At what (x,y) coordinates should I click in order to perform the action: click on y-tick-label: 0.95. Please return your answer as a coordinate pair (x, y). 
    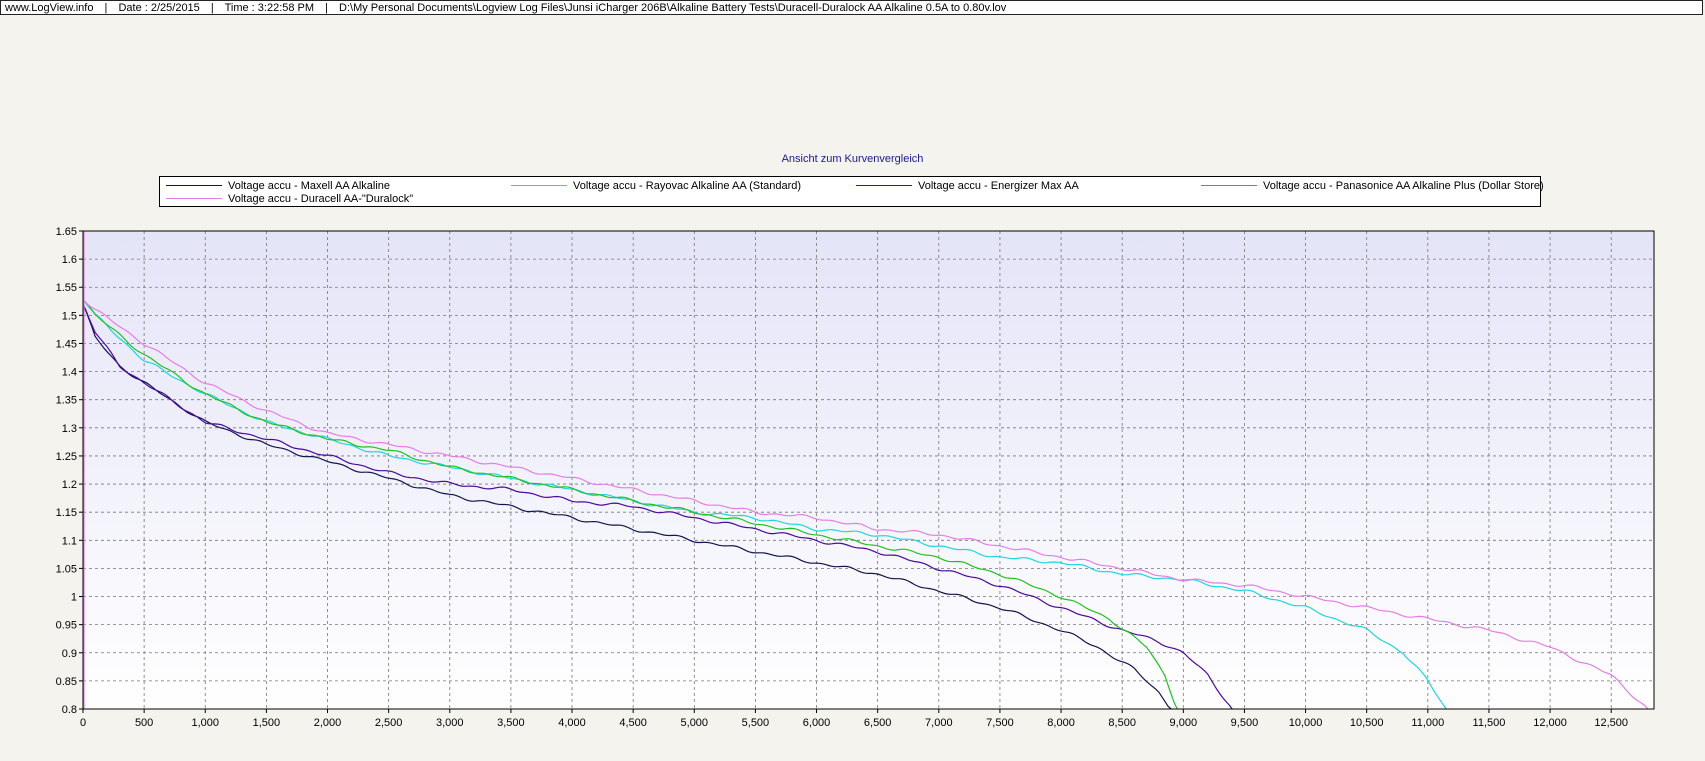
    Looking at the image, I should click on (66, 626).